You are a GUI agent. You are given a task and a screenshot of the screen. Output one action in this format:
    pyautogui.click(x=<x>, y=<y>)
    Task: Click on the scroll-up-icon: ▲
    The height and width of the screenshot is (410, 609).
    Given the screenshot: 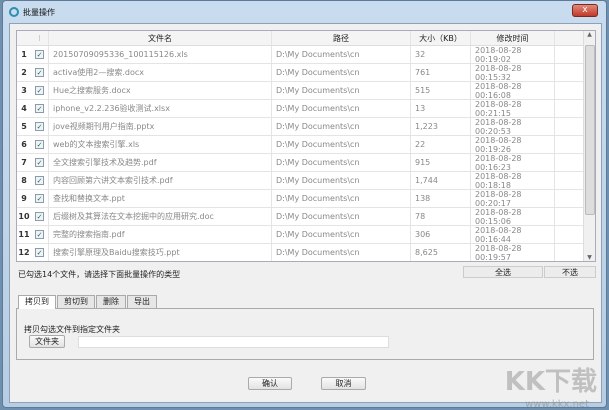 What is the action you would take?
    pyautogui.click(x=589, y=34)
    